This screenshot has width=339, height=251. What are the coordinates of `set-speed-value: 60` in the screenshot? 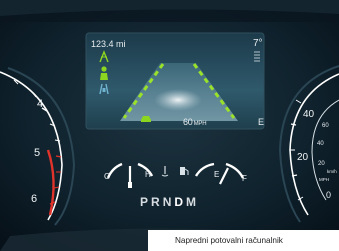 It's located at (188, 122).